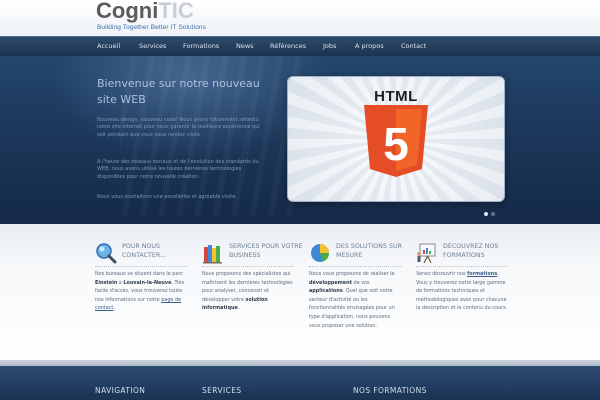  I want to click on hero-title: Bienvenue sur notre nouveau site WEB, so click(178, 91).